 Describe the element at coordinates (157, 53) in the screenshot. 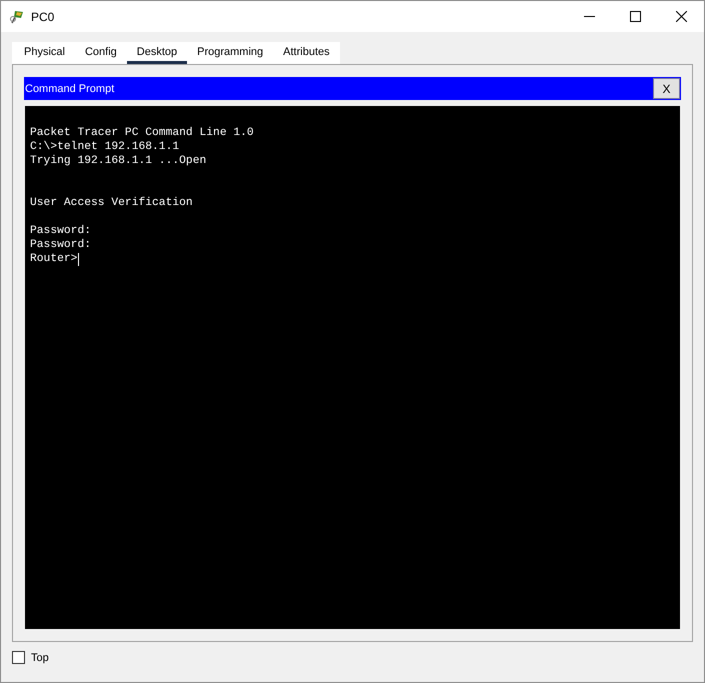

I see `tab: Desktop` at that location.